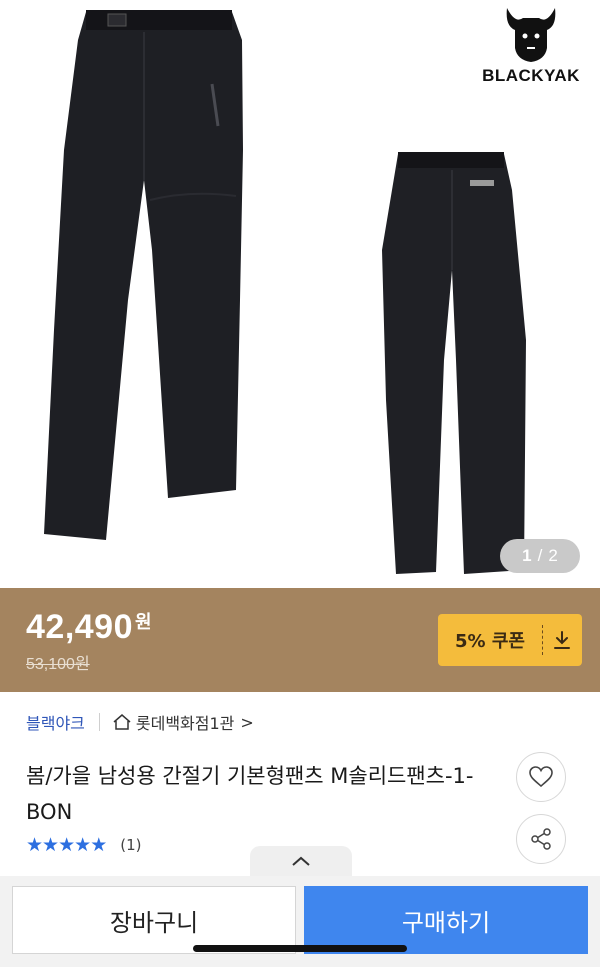 The height and width of the screenshot is (967, 600). What do you see at coordinates (247, 722) in the screenshot?
I see `chevron-right-icon: >` at bounding box center [247, 722].